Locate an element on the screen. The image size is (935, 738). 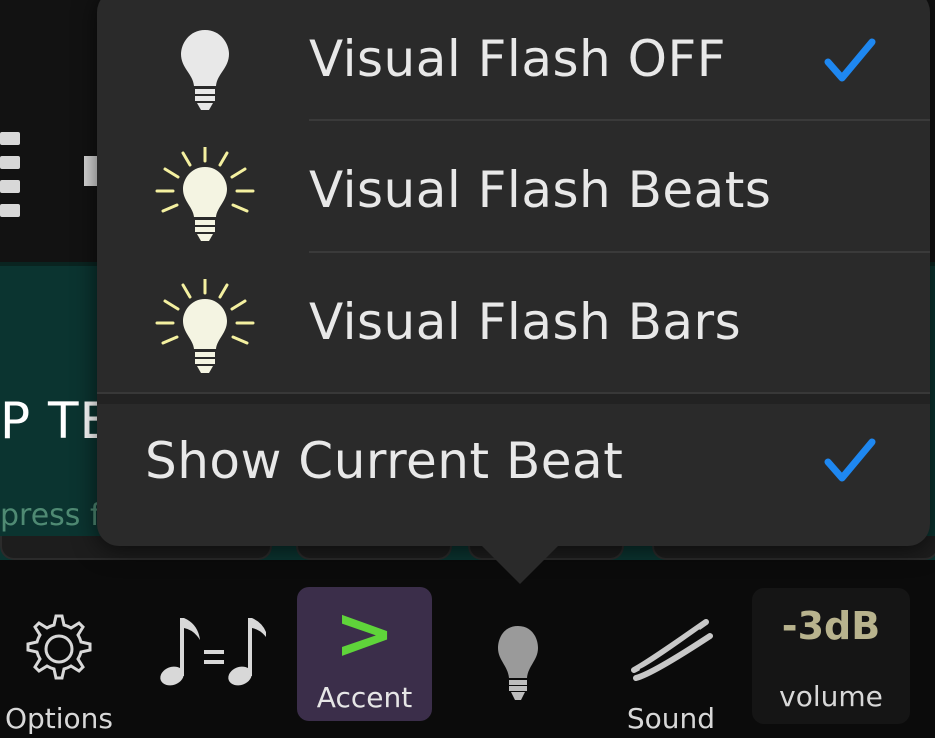
lightbulb-icon is located at coordinates (518, 663).